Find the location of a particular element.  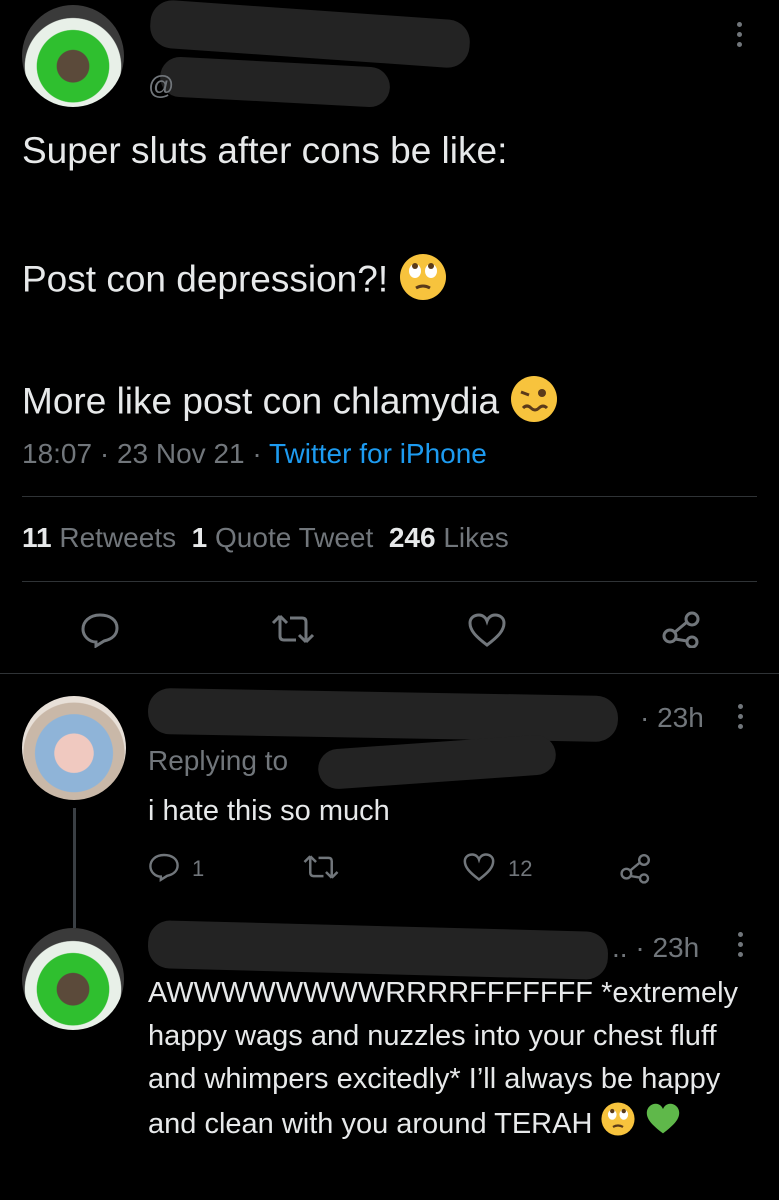

retweets-stat: 11 Retweets is located at coordinates (99, 537).